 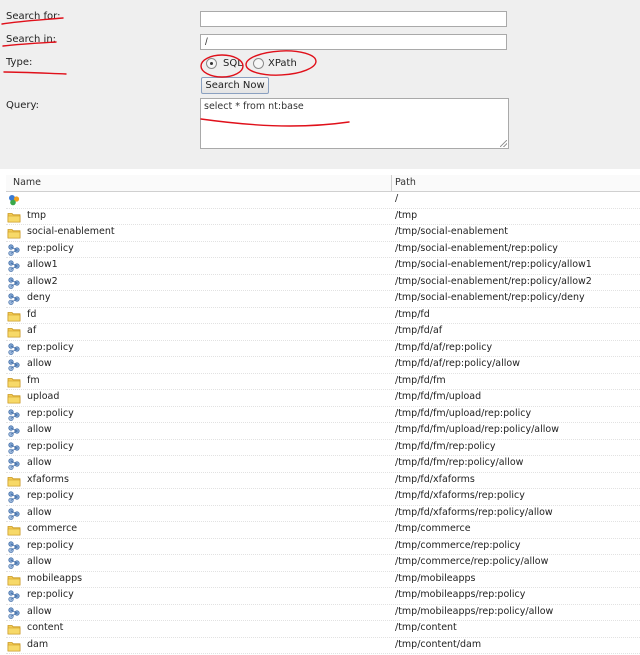 What do you see at coordinates (19, 62) in the screenshot?
I see `type-label: Type:` at bounding box center [19, 62].